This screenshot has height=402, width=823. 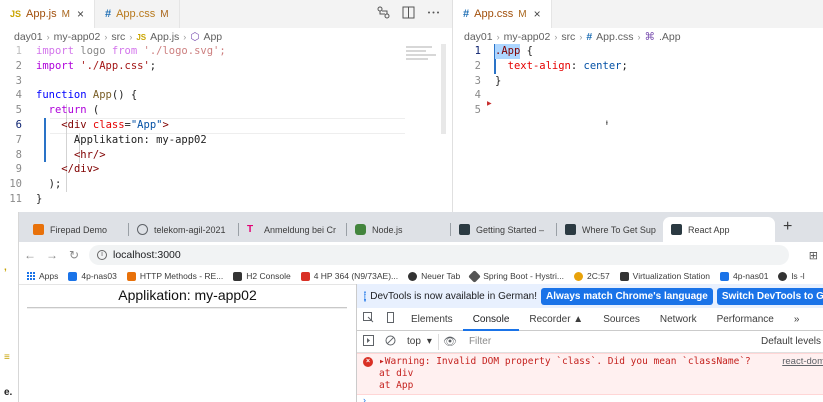 I want to click on code-line: 3}, so click(x=638, y=81).